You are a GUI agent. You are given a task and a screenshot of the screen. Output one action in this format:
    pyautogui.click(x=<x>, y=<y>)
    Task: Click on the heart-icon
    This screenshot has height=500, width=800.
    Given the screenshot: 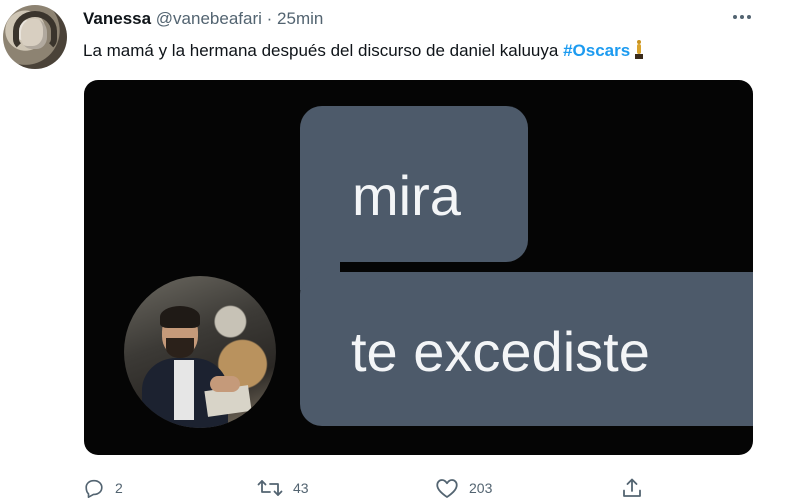 What is the action you would take?
    pyautogui.click(x=447, y=488)
    